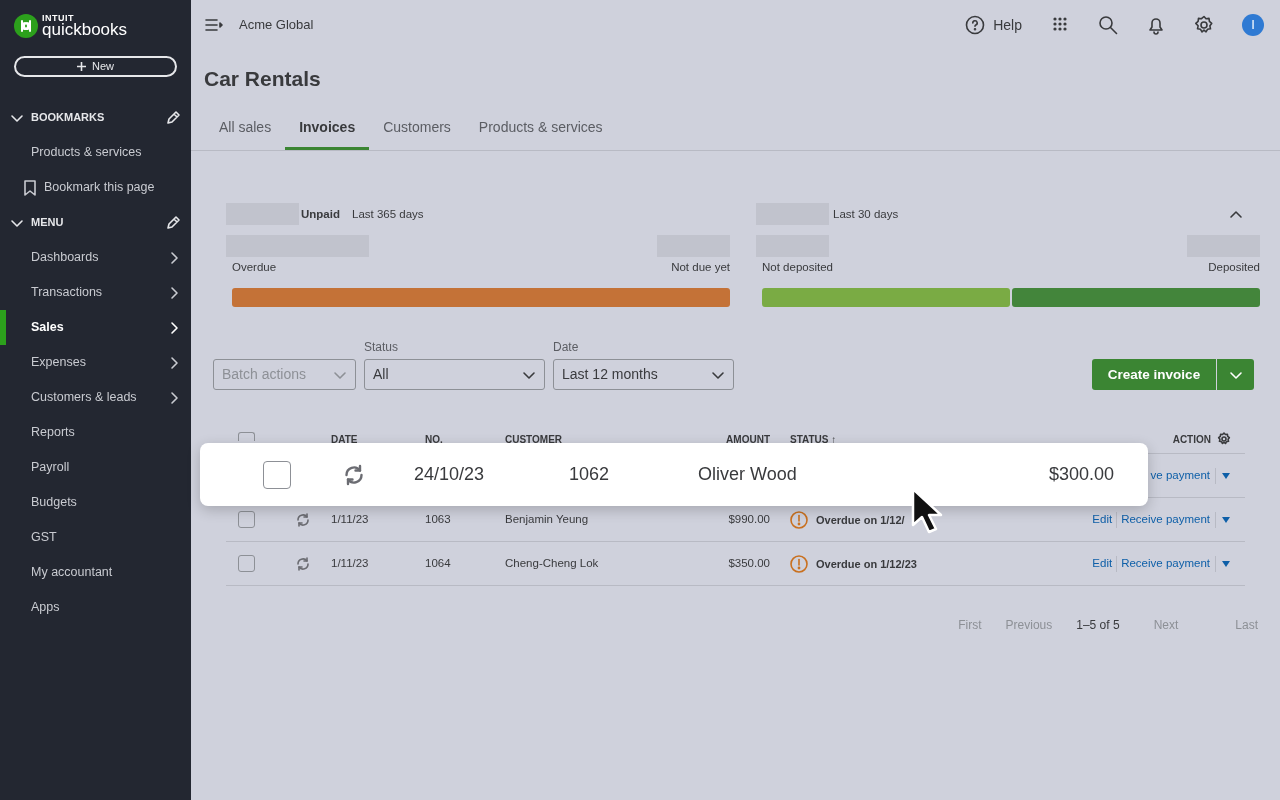 This screenshot has height=800, width=1280. I want to click on select-all-checkbox, so click(246, 437).